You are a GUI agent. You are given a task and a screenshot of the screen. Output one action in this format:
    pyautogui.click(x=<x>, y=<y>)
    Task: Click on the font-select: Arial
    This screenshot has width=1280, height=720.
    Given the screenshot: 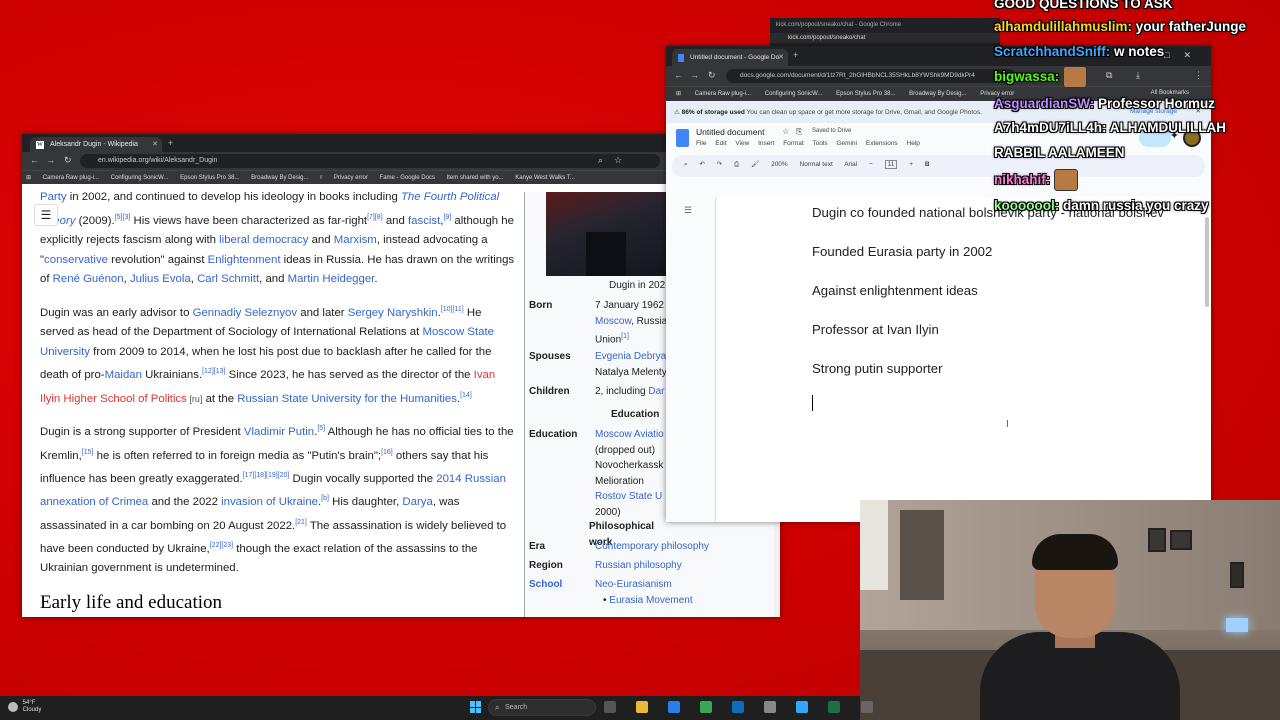 What is the action you would take?
    pyautogui.click(x=850, y=164)
    